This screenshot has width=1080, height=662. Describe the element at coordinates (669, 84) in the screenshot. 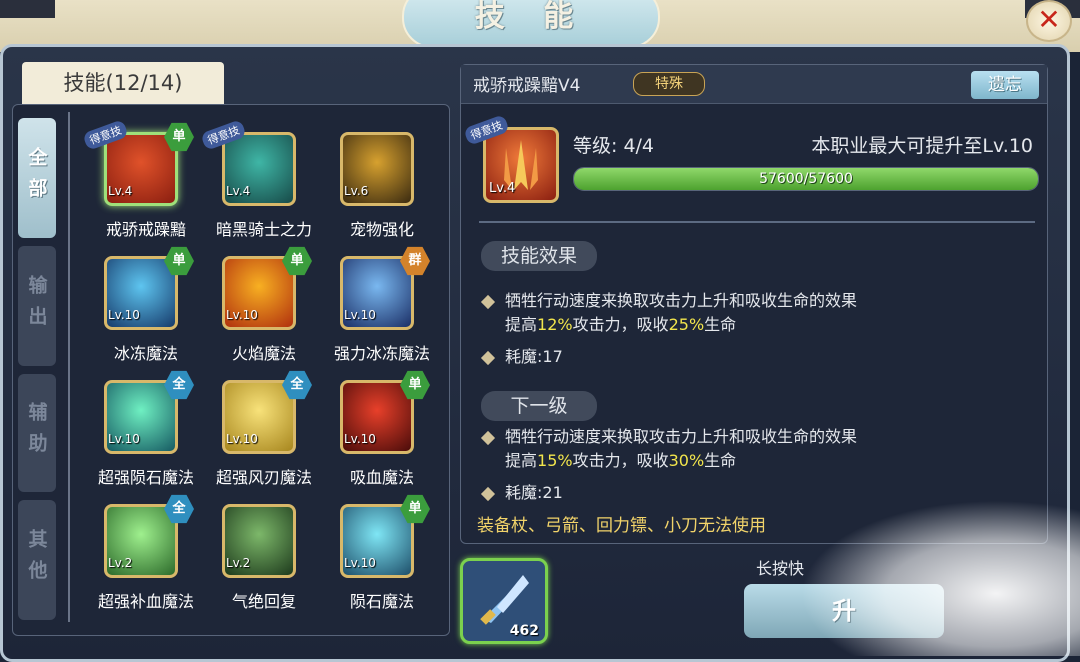

I see `special-tag: 特殊` at that location.